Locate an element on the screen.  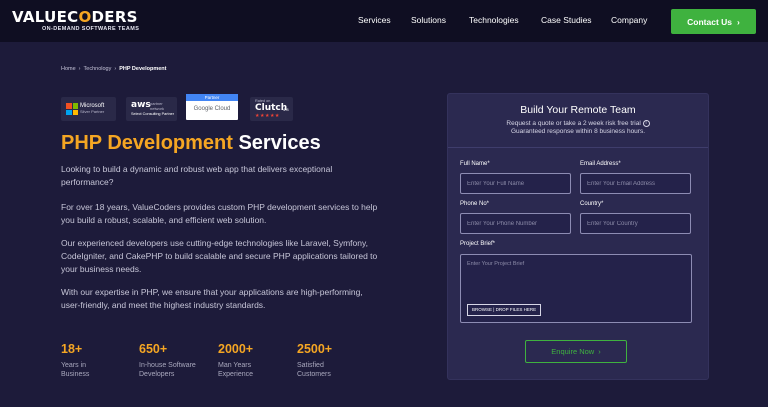
google-cloud-partner-badge: Partner Google Cloud is located at coordinates (212, 107).